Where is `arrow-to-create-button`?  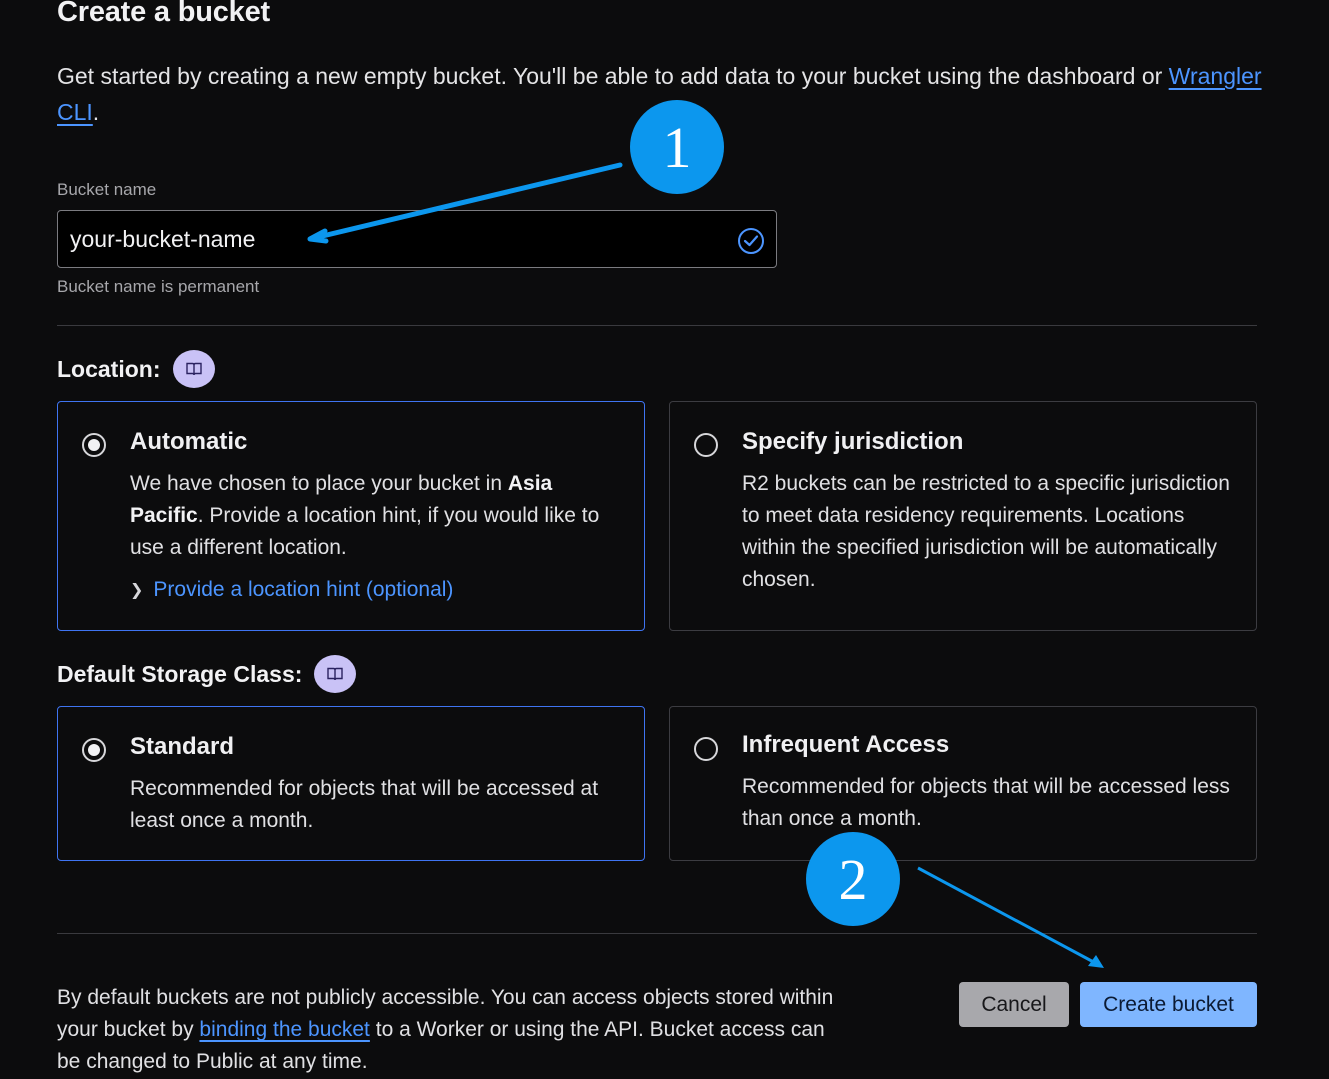 arrow-to-create-button is located at coordinates (1010, 917).